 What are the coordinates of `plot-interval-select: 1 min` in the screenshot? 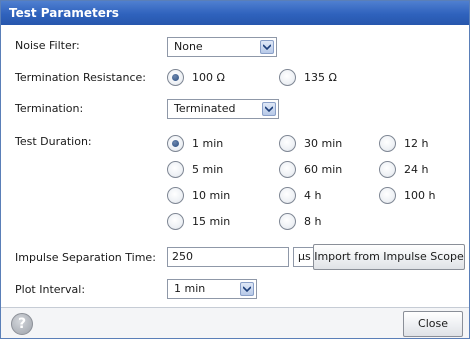 It's located at (212, 289).